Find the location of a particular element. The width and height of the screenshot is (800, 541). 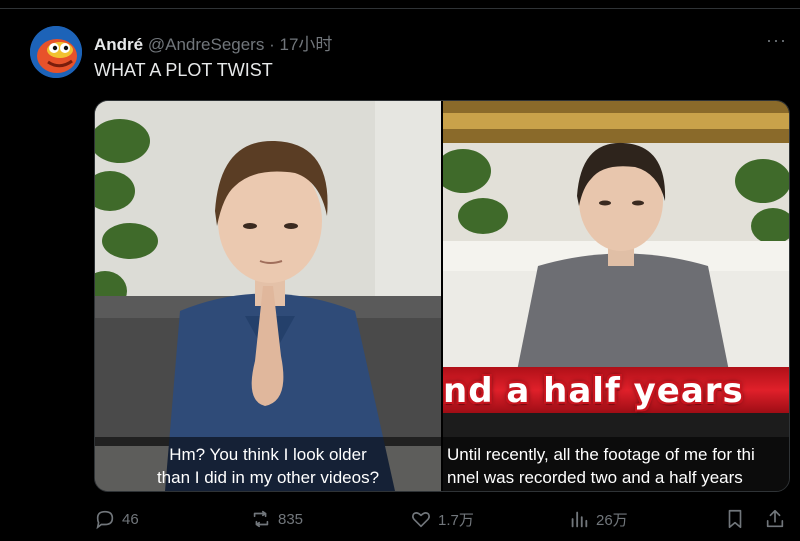

reply-button: 46 is located at coordinates (116, 519).